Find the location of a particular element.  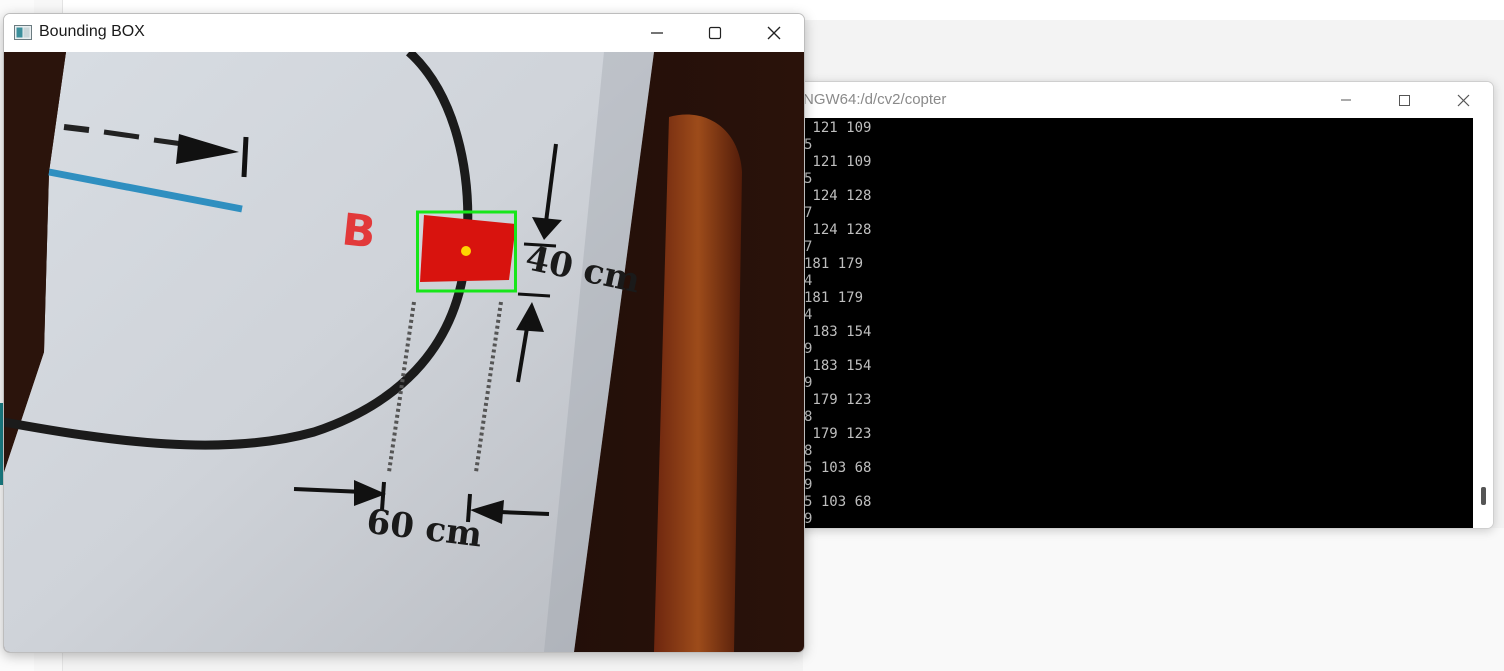

image-window-title: Bounding BOX is located at coordinates (92, 31).